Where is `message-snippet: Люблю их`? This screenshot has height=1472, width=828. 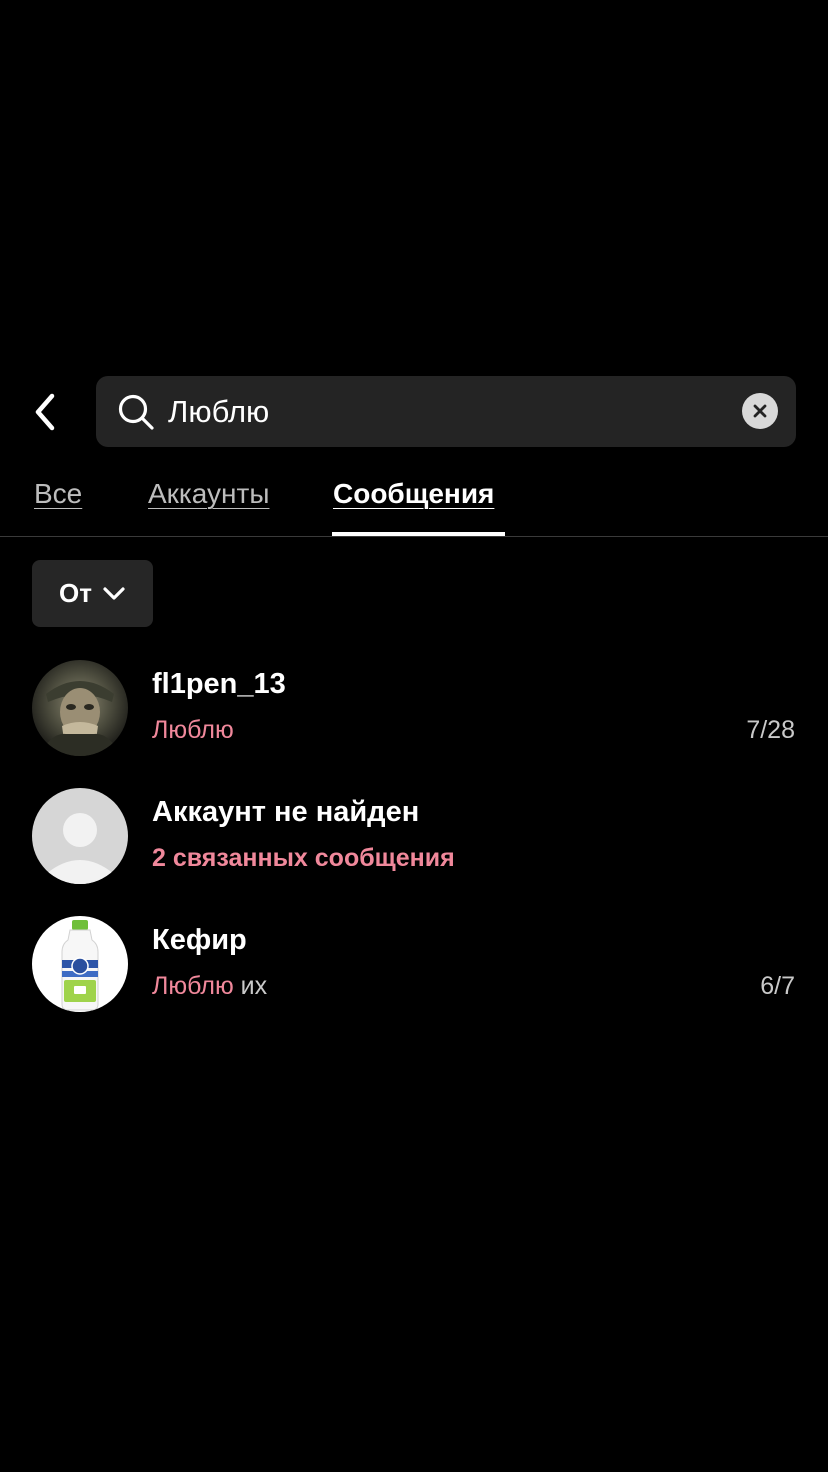 message-snippet: Люблю их is located at coordinates (209, 986).